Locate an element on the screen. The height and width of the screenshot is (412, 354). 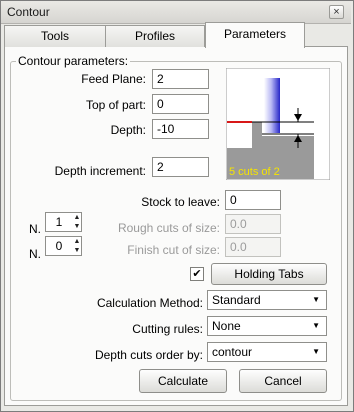
feed-plane-label: Feed Plane: is located at coordinates (113, 79).